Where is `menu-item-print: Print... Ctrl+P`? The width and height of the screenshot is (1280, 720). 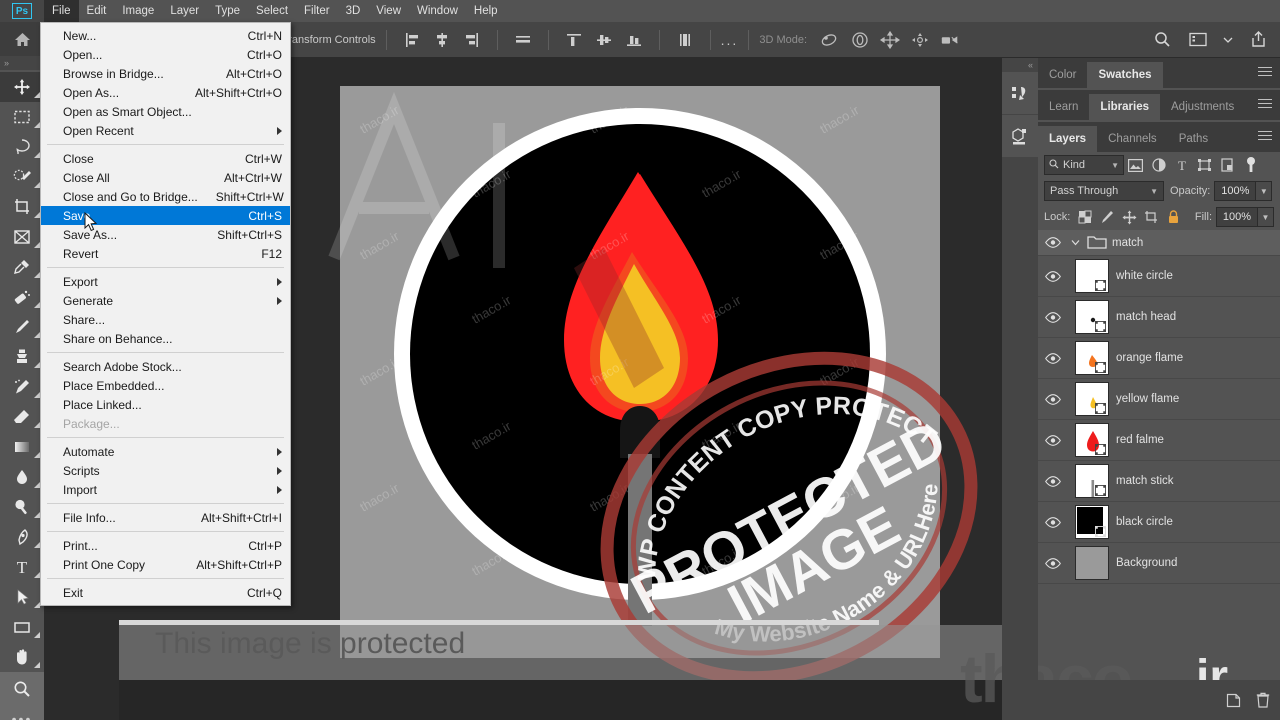
menu-item-print: Print... Ctrl+P is located at coordinates (165, 545).